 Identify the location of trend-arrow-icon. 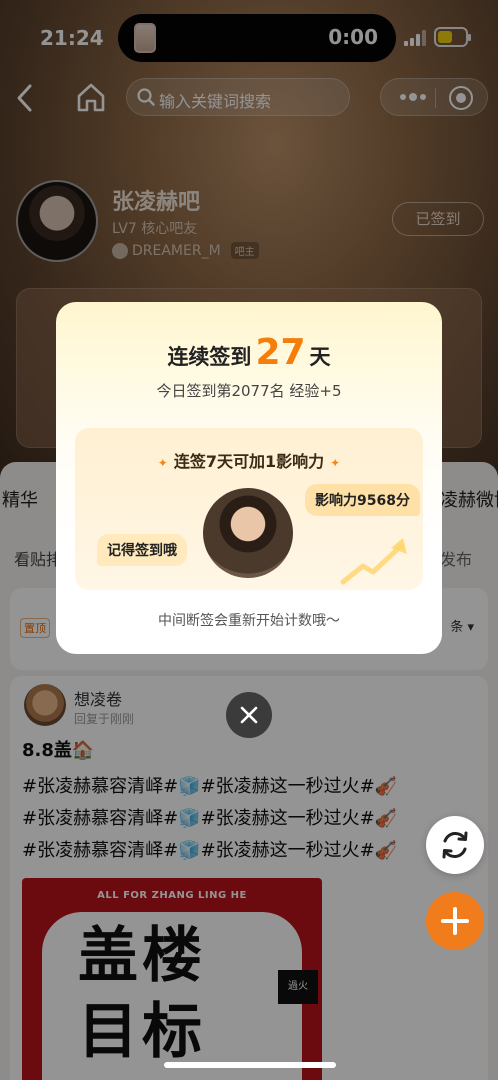
(373, 561).